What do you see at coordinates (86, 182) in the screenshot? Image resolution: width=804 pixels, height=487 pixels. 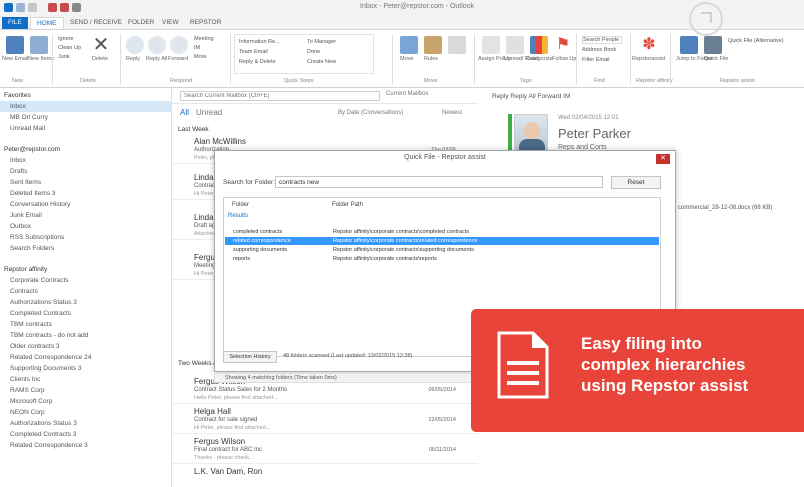 I see `folder-item: Sent Items` at bounding box center [86, 182].